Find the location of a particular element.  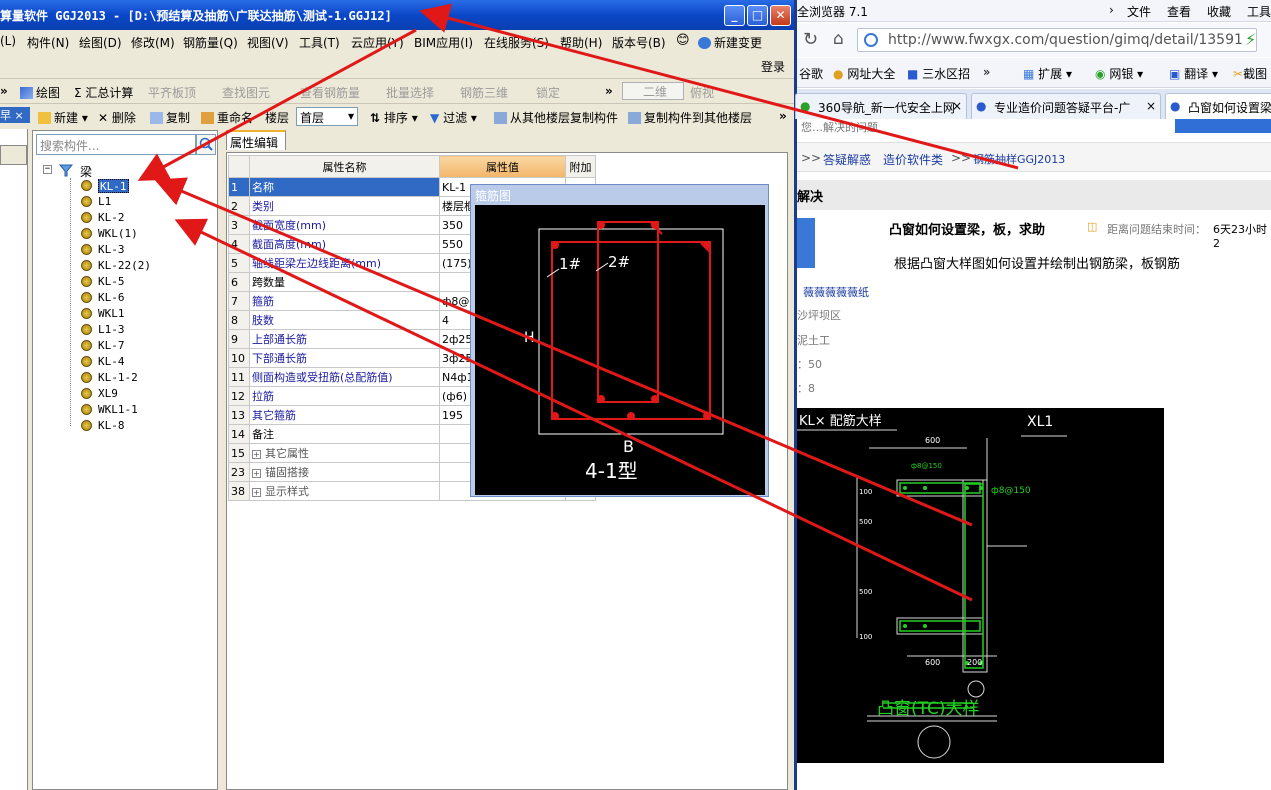

tree-item: KL-5 is located at coordinates (111, 282).